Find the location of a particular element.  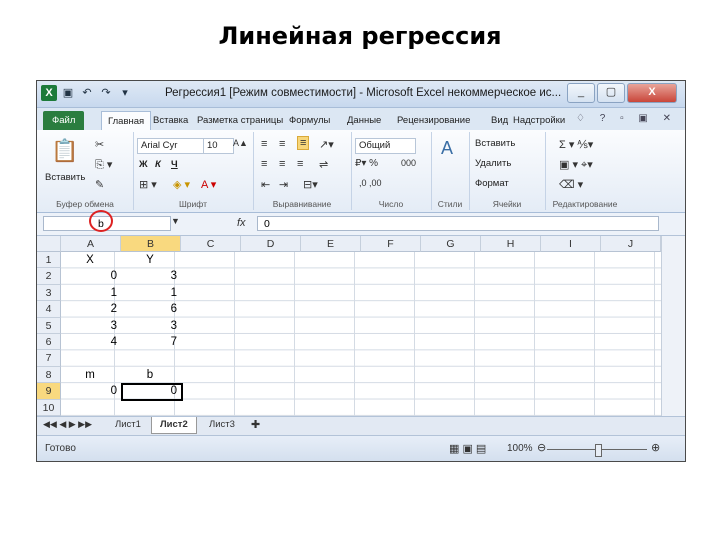

tab-page-layout: Разметка страницы is located at coordinates (240, 120).